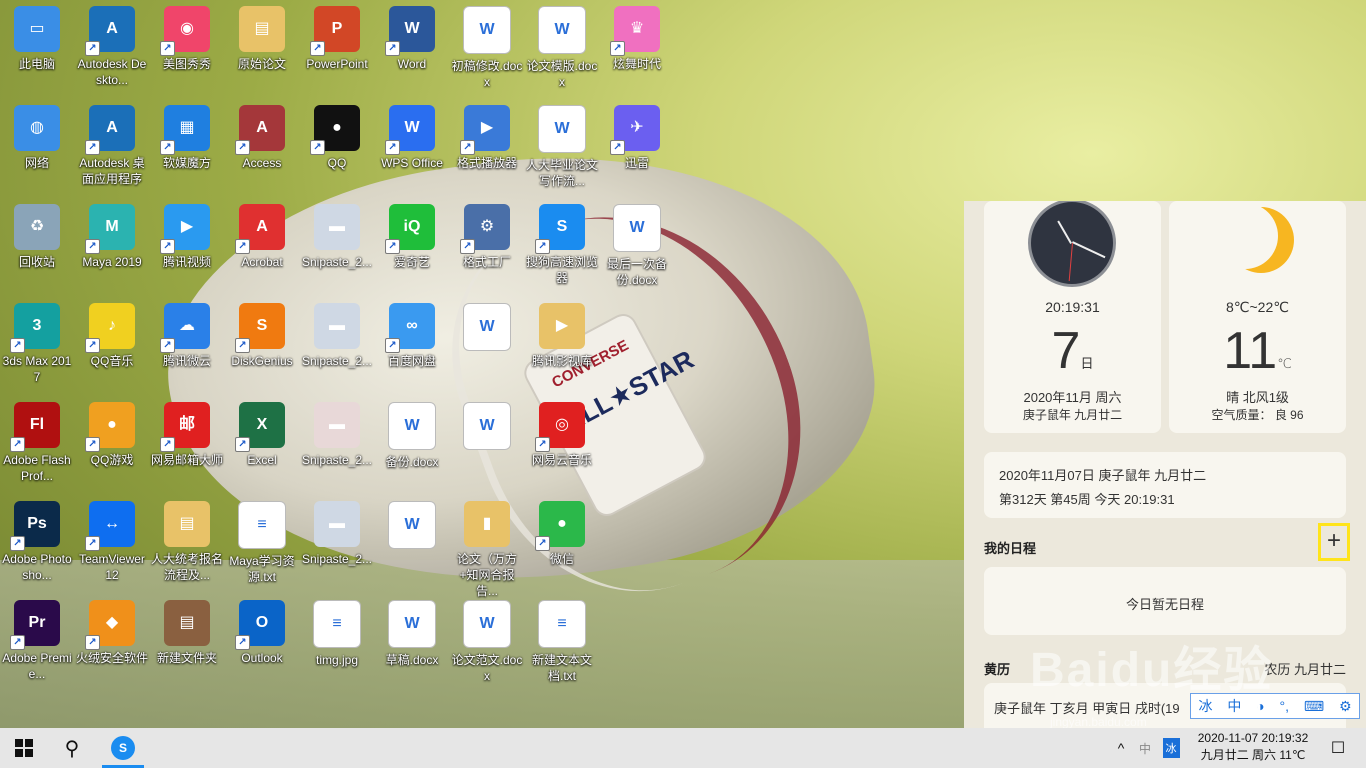 The image size is (1366, 768). What do you see at coordinates (37, 146) in the screenshot?
I see `desktop-icon: ◍ 网络` at bounding box center [37, 146].